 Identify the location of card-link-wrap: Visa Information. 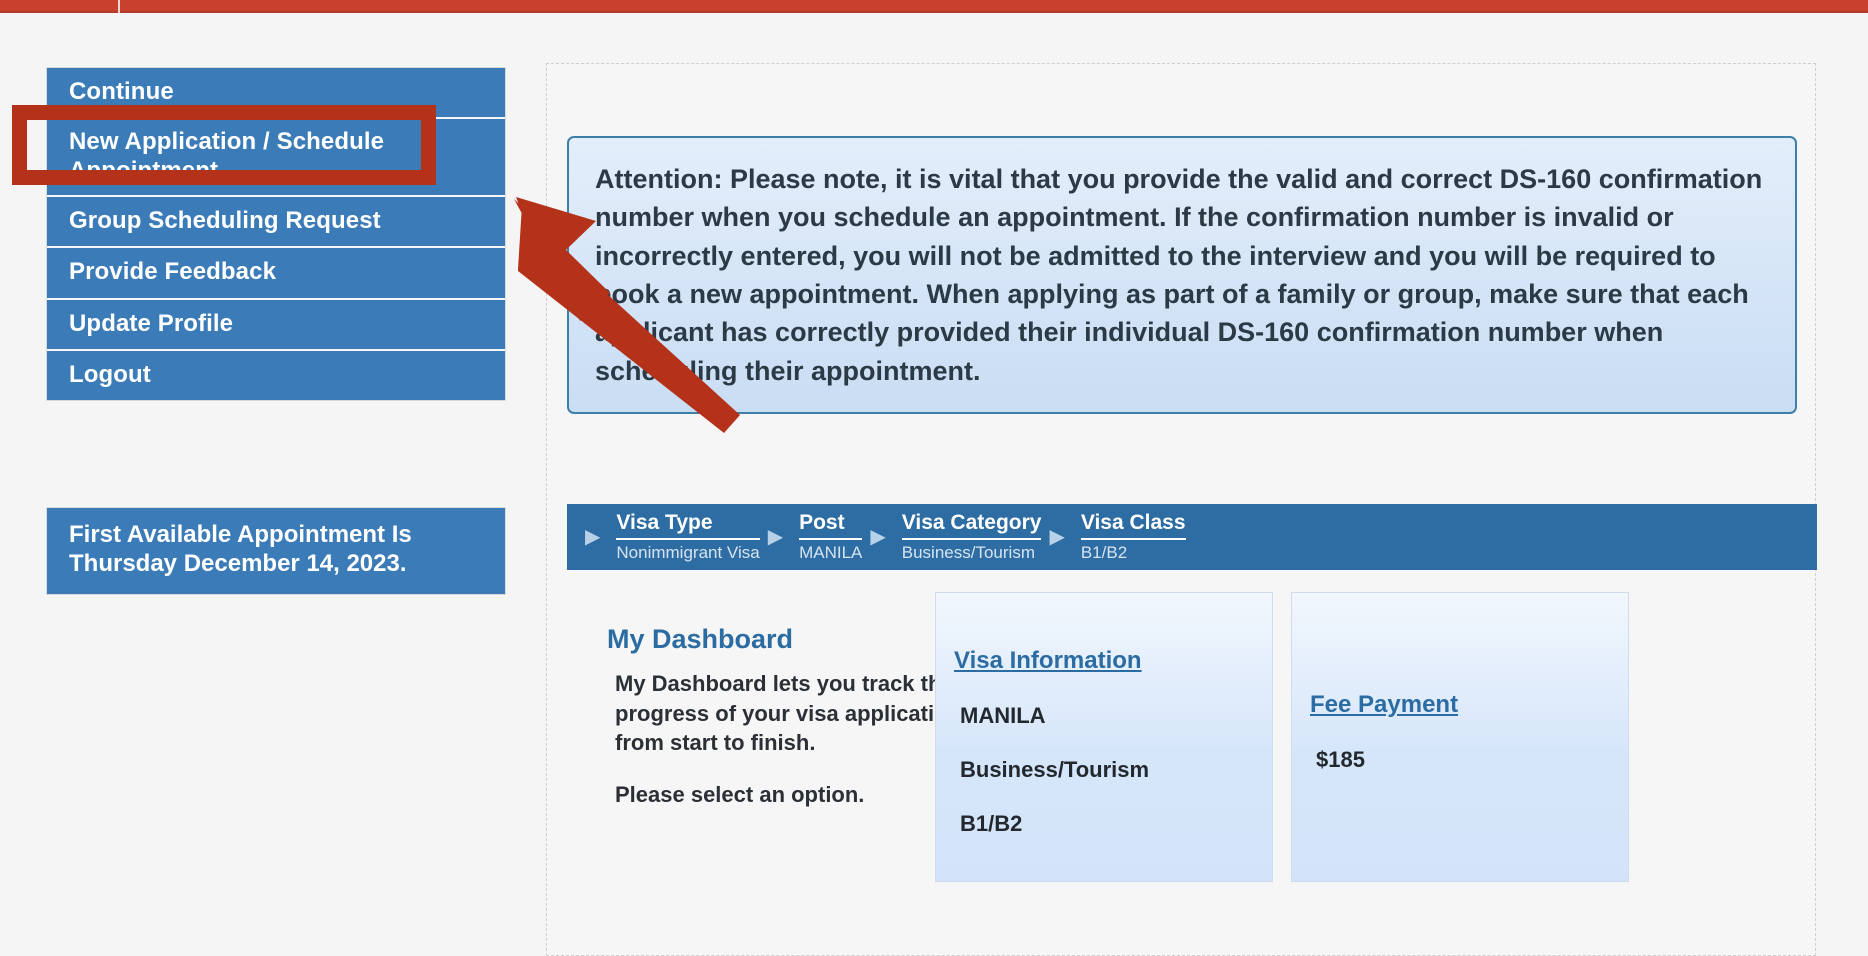
(1104, 661).